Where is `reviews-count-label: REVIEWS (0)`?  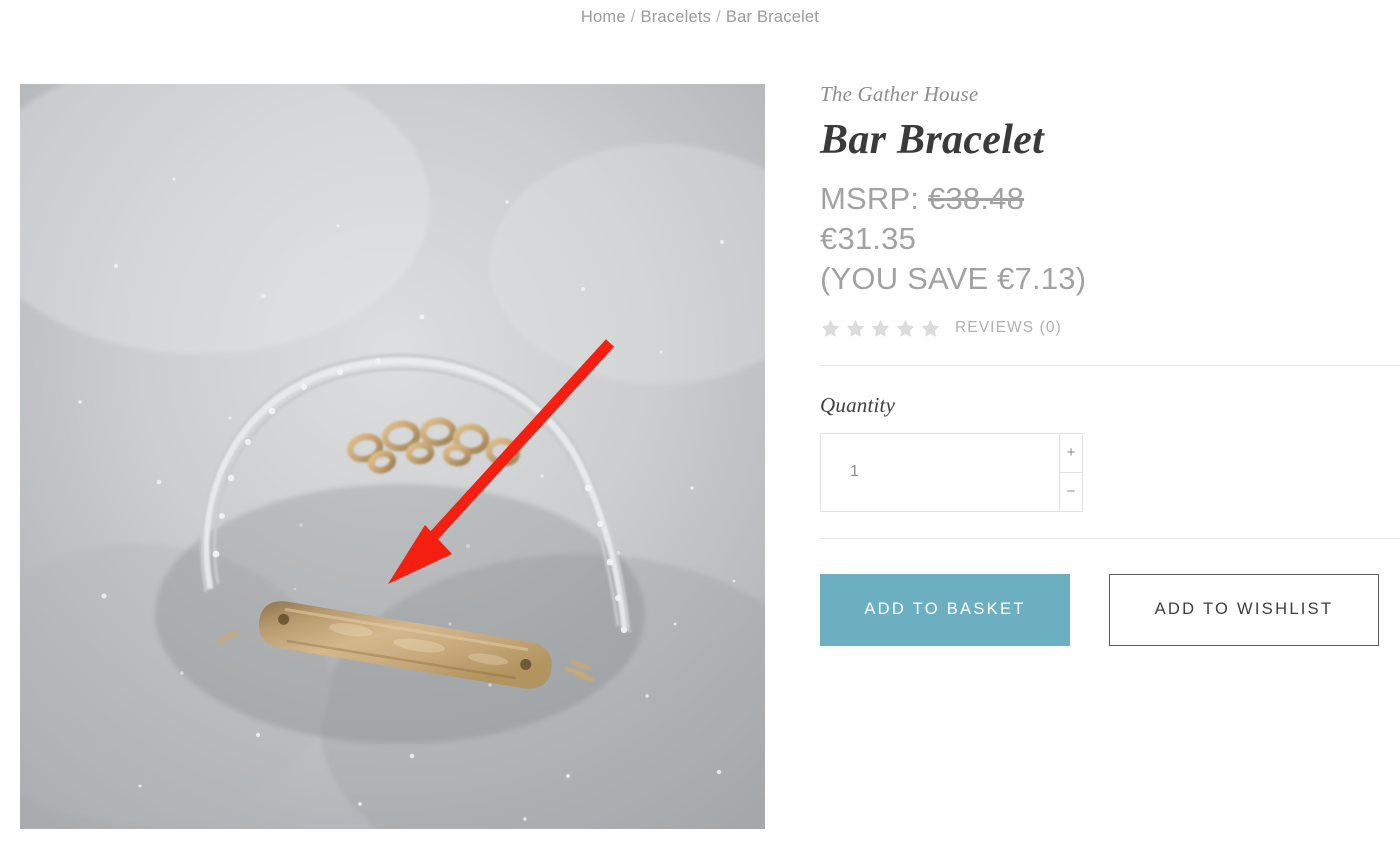
reviews-count-label: REVIEWS (0) is located at coordinates (1008, 328).